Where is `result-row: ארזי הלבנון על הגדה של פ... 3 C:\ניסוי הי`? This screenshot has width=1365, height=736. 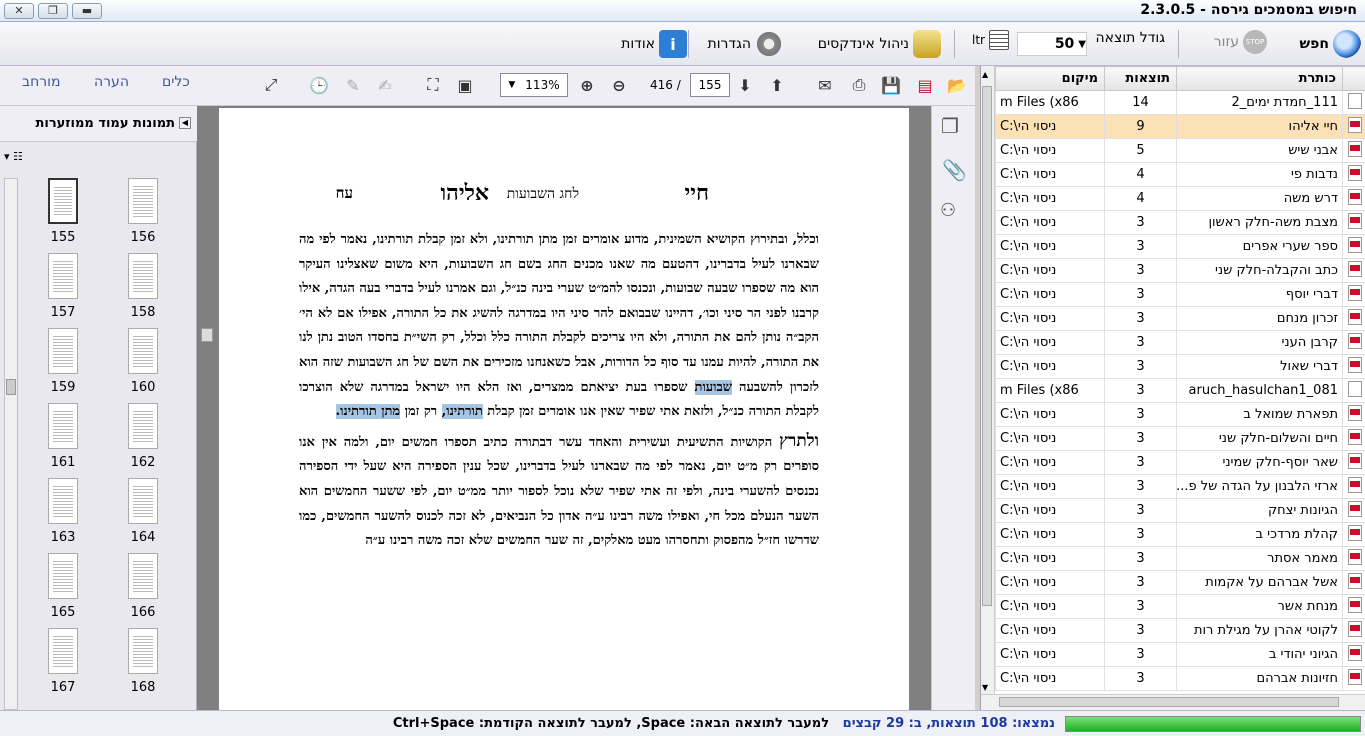
result-row: ארזי הלבנון על הגדה של פ... 3 C:\ניסוי הי is located at coordinates (1180, 486).